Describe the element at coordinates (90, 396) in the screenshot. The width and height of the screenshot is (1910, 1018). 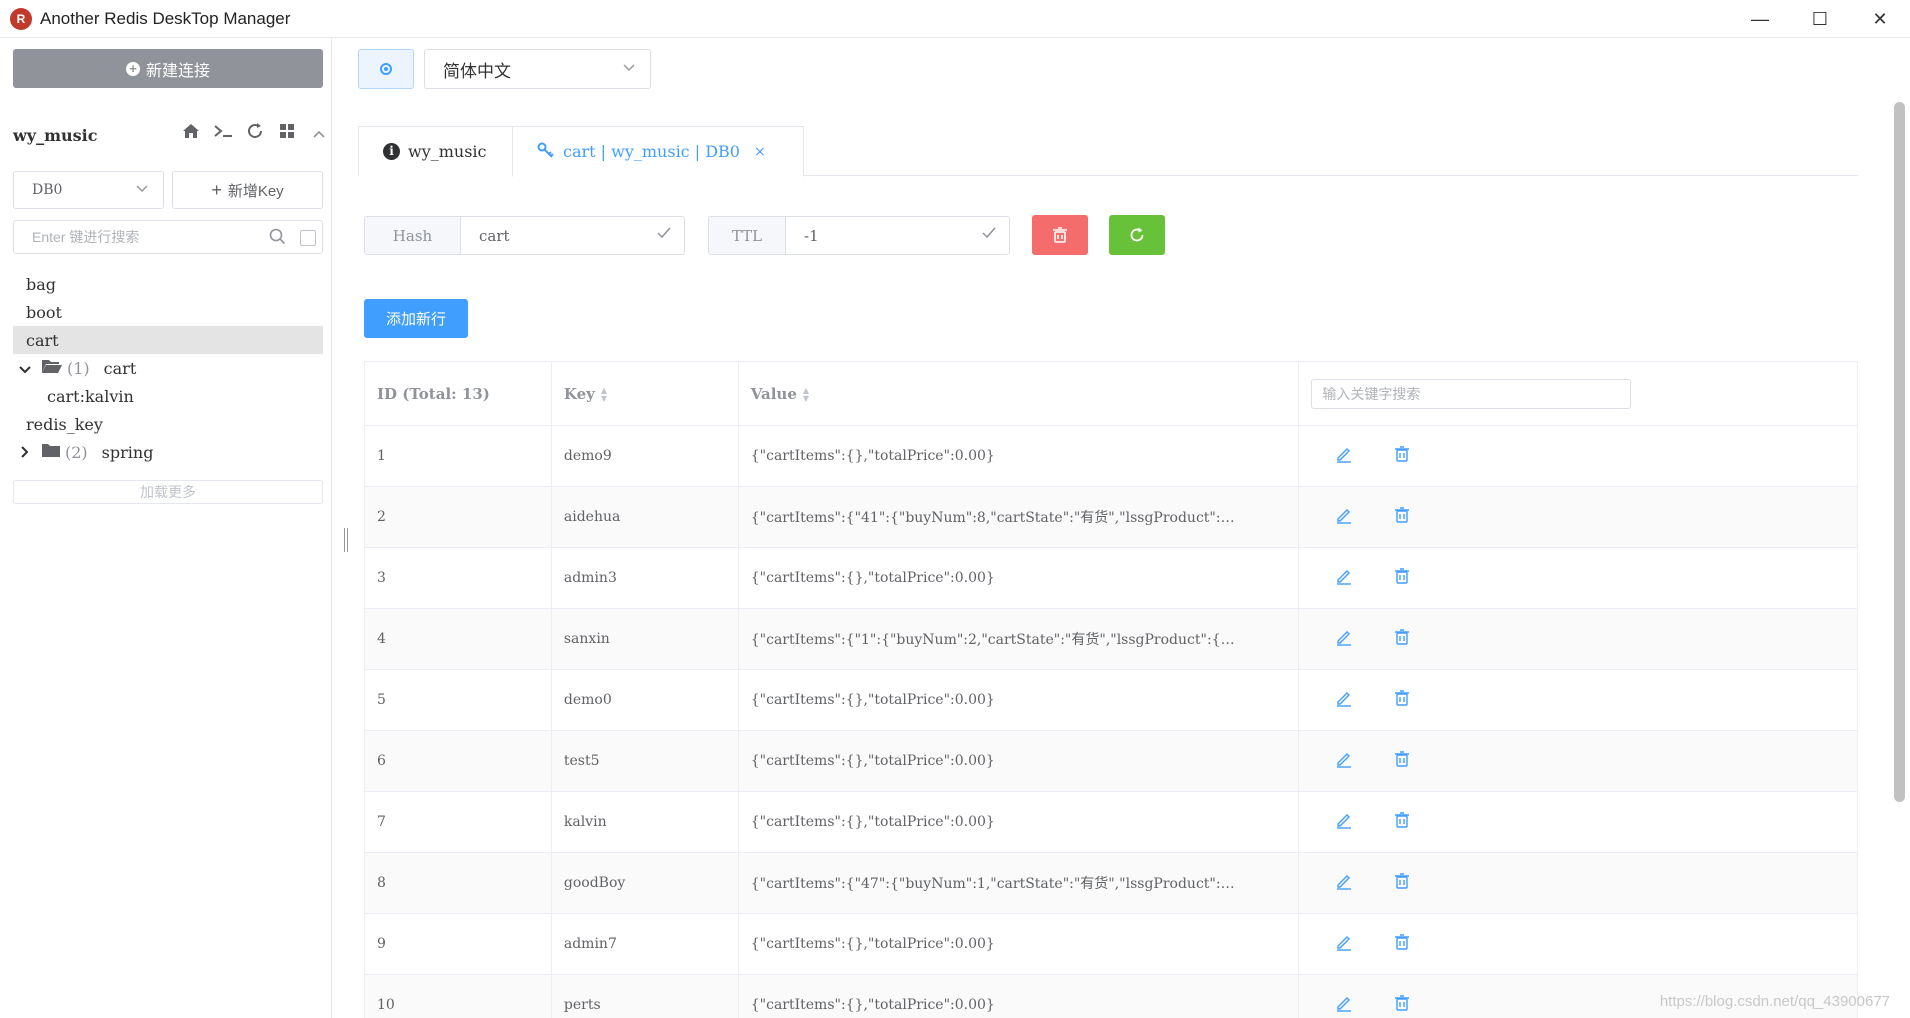
I see `tree-item-label: cart:kalvin` at that location.